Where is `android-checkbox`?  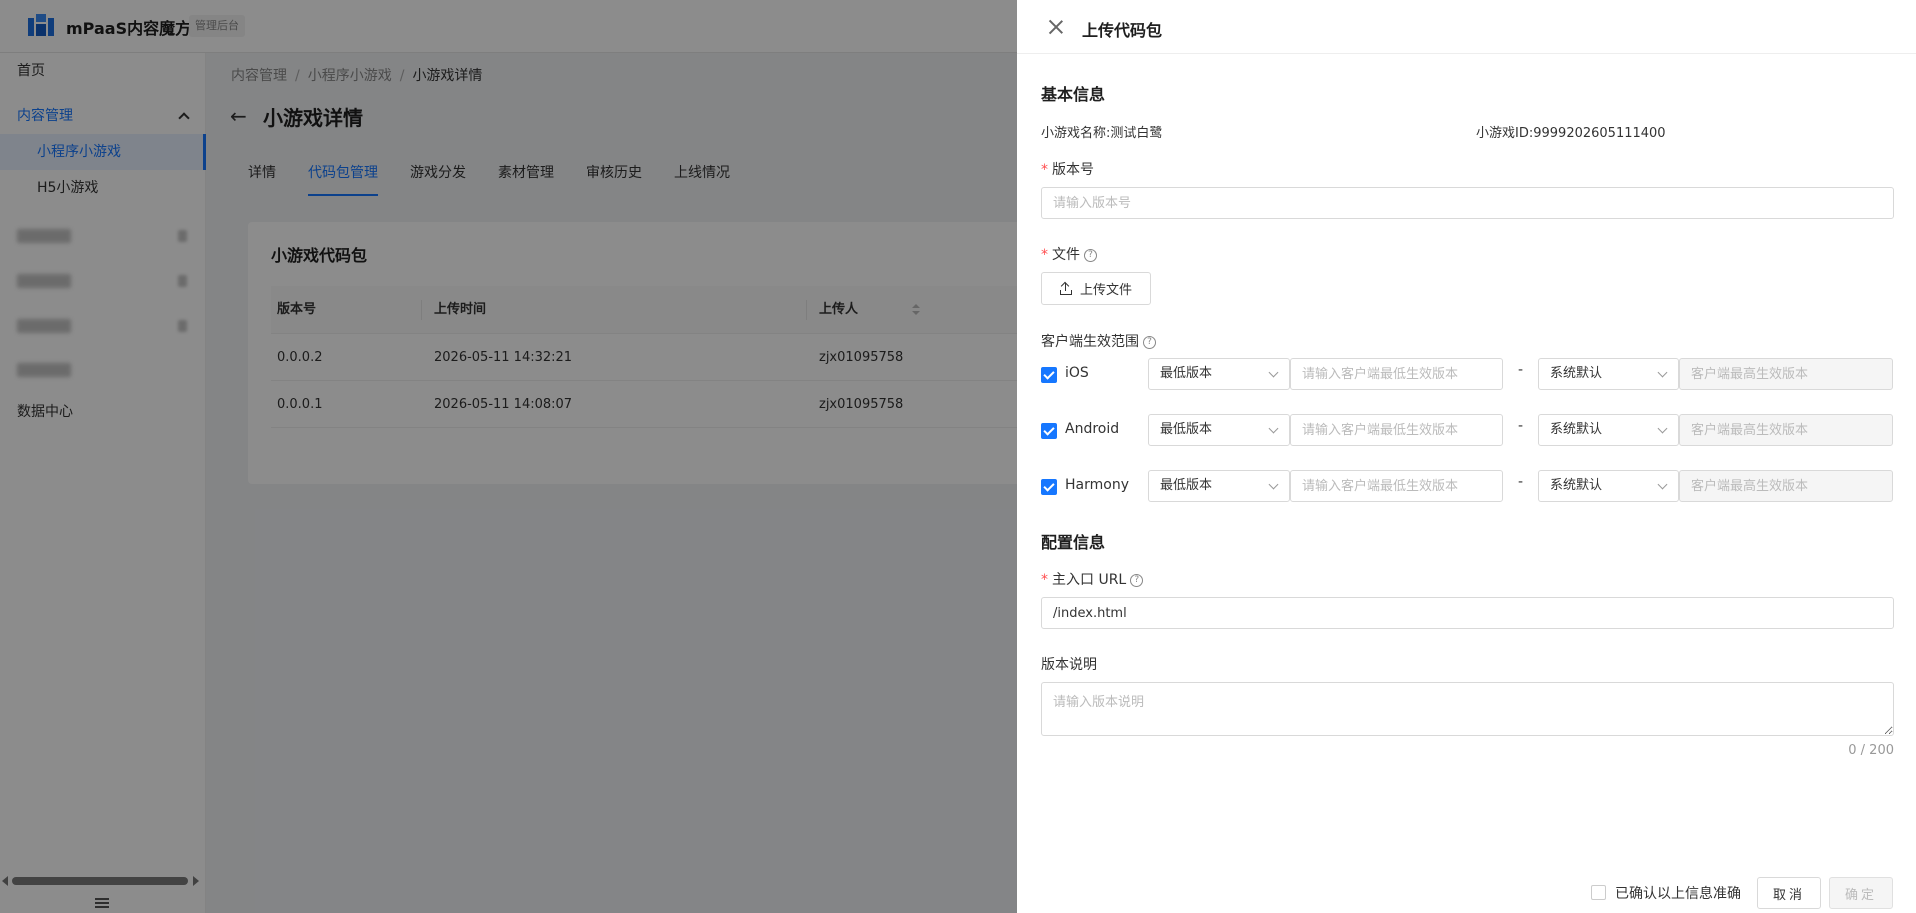
android-checkbox is located at coordinates (1049, 431).